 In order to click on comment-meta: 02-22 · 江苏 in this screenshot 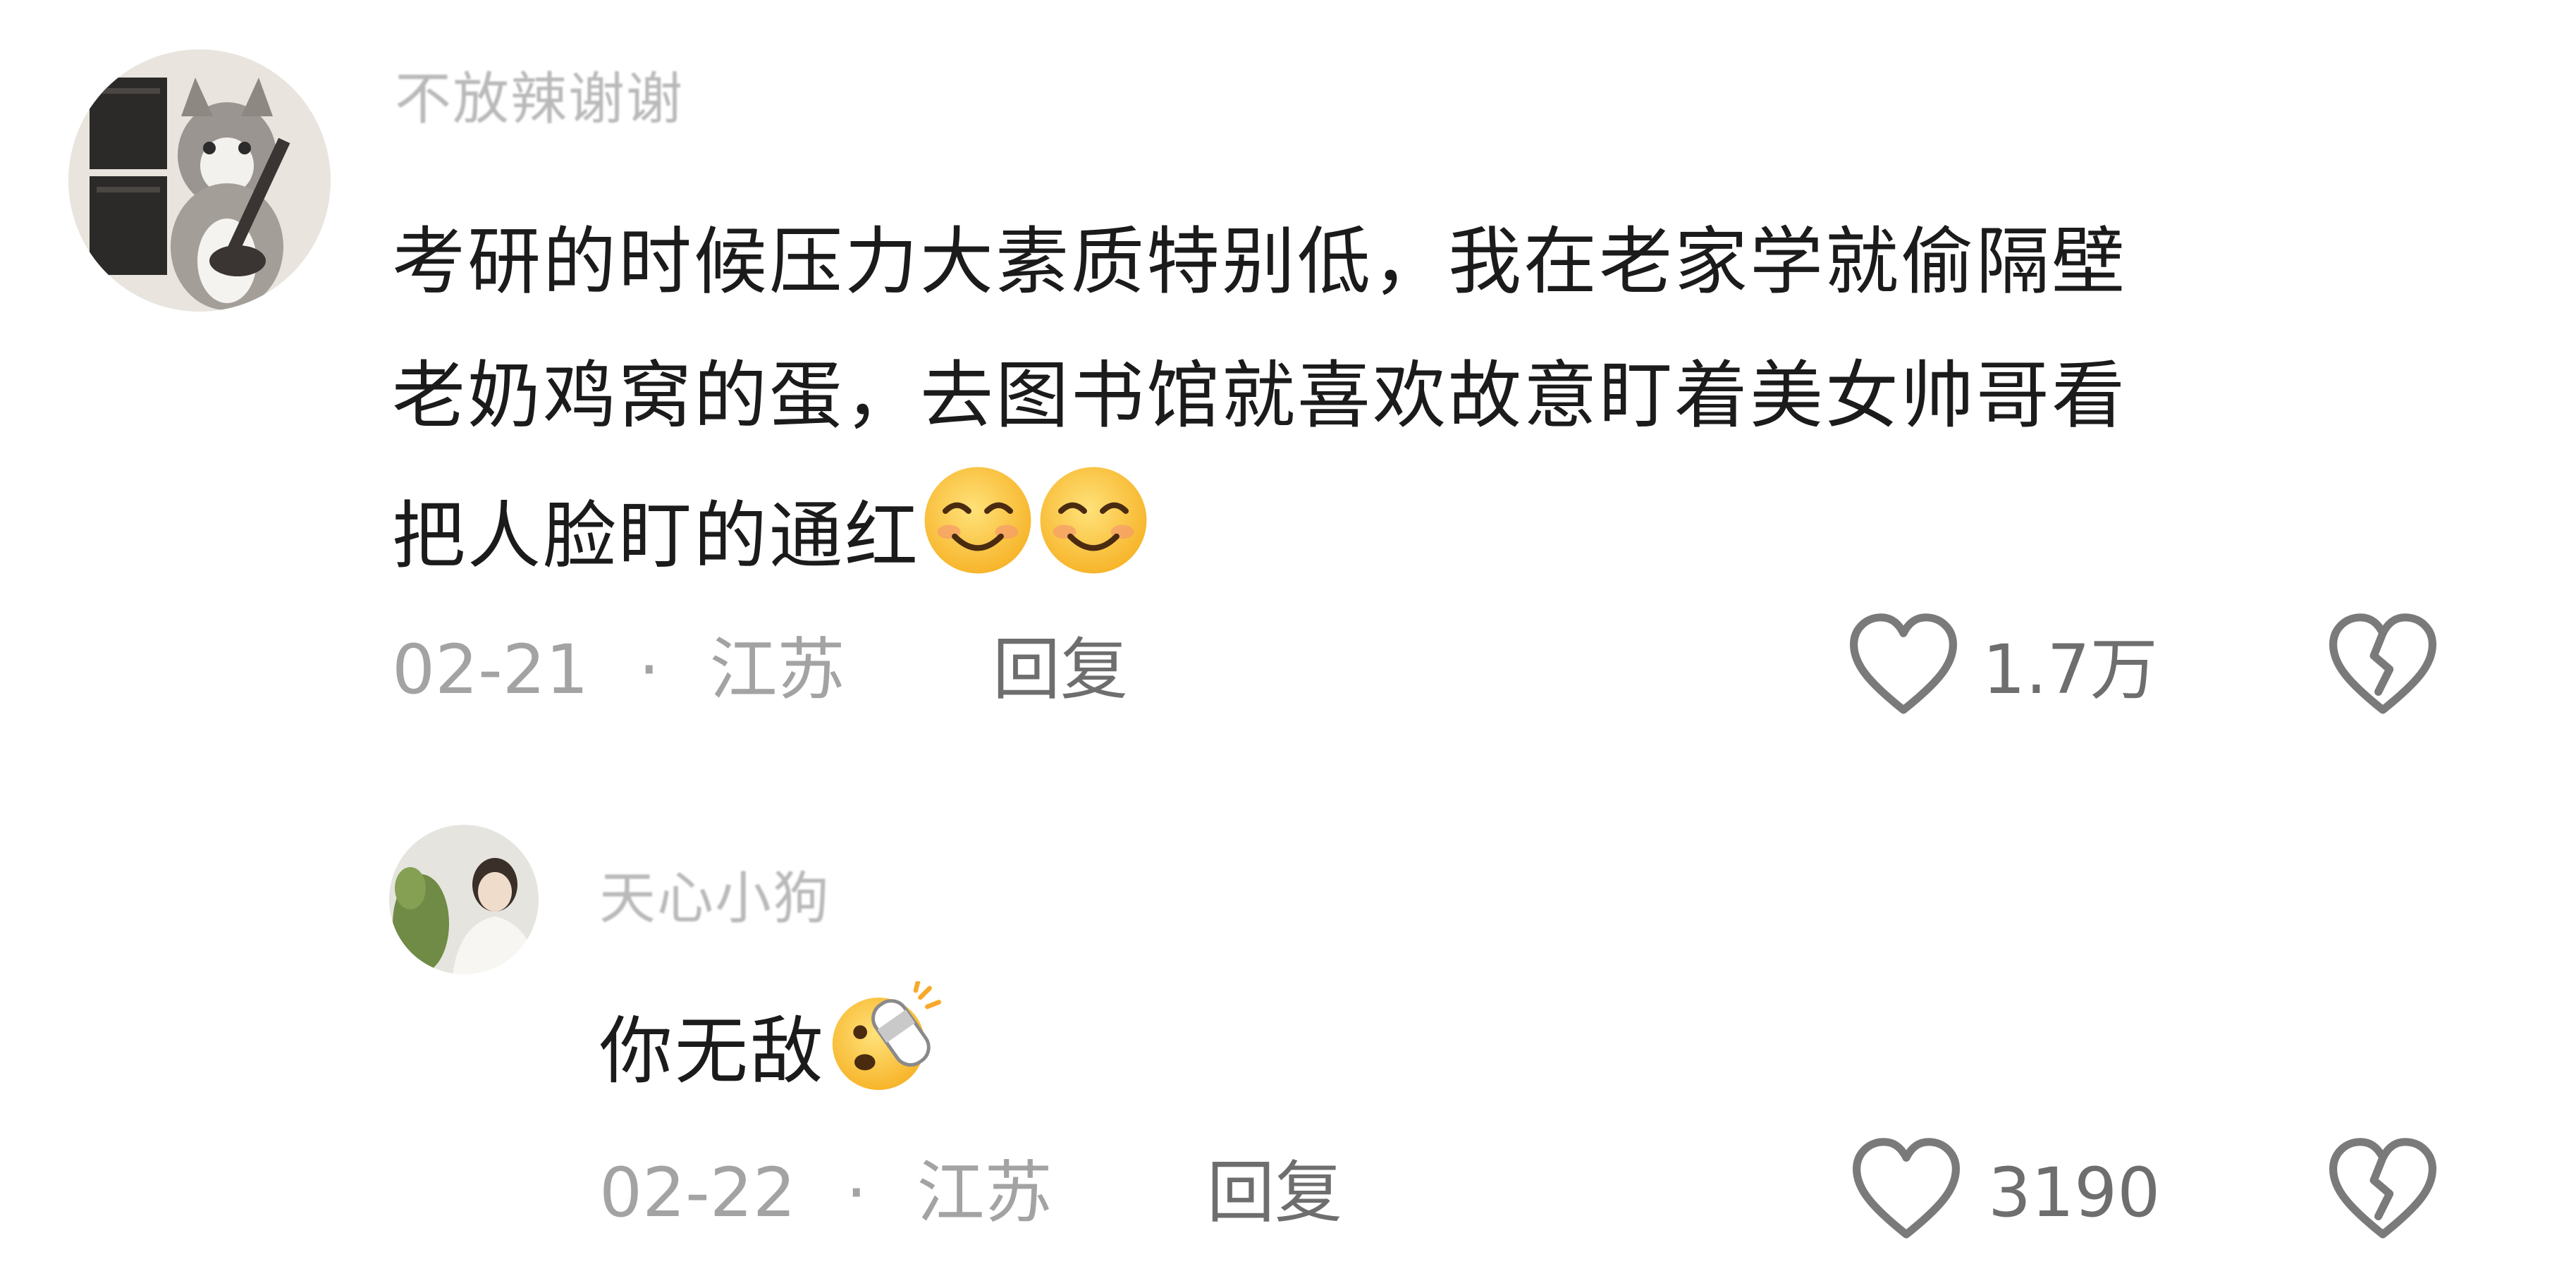, I will do `click(826, 1193)`.